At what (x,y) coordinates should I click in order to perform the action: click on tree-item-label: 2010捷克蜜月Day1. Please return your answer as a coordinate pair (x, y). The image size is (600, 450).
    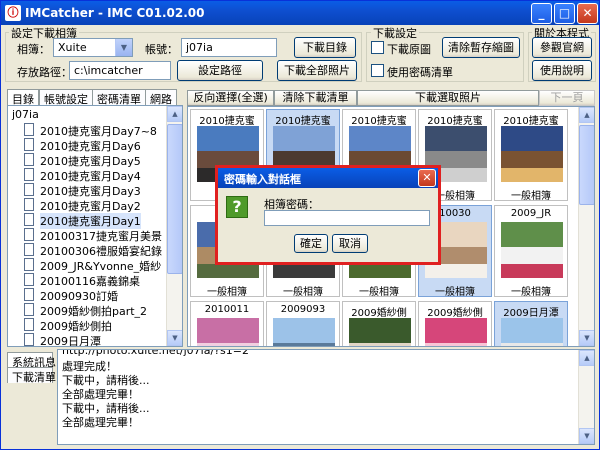
    Looking at the image, I should click on (90, 221).